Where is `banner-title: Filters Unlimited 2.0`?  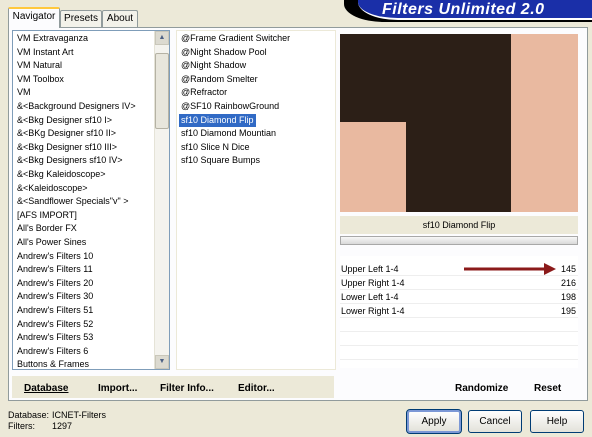 banner-title: Filters Unlimited 2.0 is located at coordinates (463, 9).